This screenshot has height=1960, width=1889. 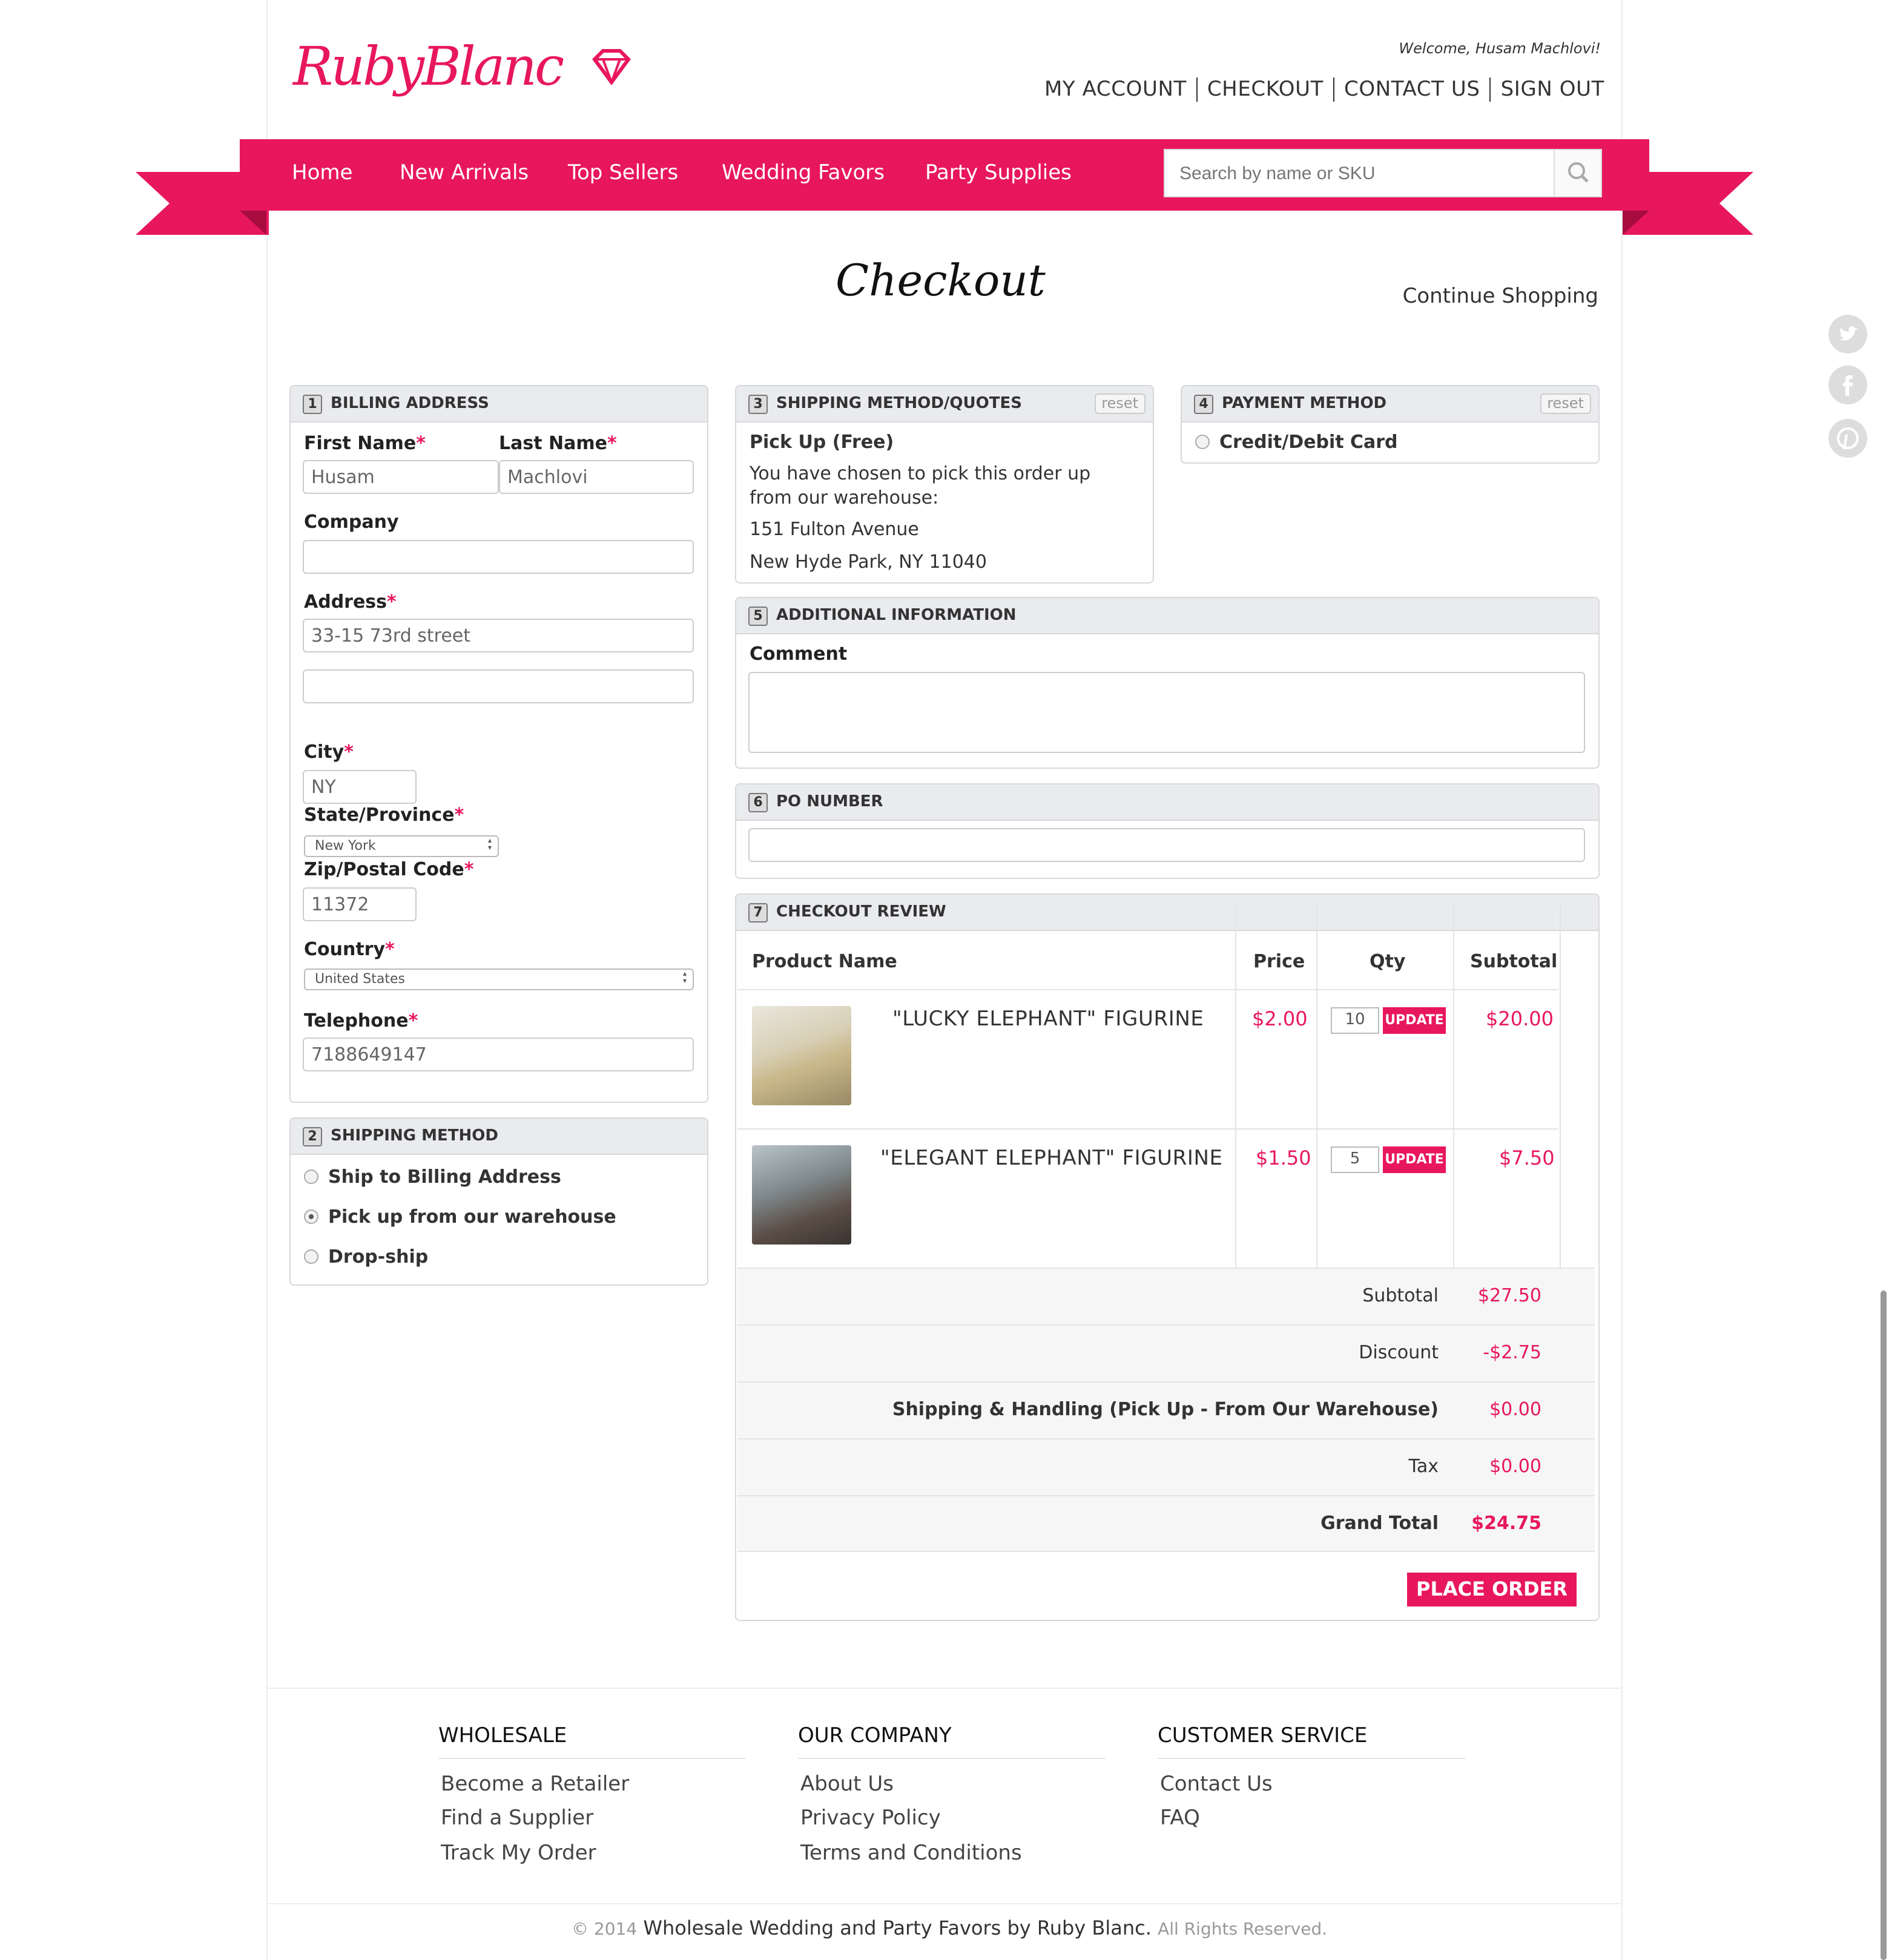 I want to click on address-line2-field, so click(x=498, y=686).